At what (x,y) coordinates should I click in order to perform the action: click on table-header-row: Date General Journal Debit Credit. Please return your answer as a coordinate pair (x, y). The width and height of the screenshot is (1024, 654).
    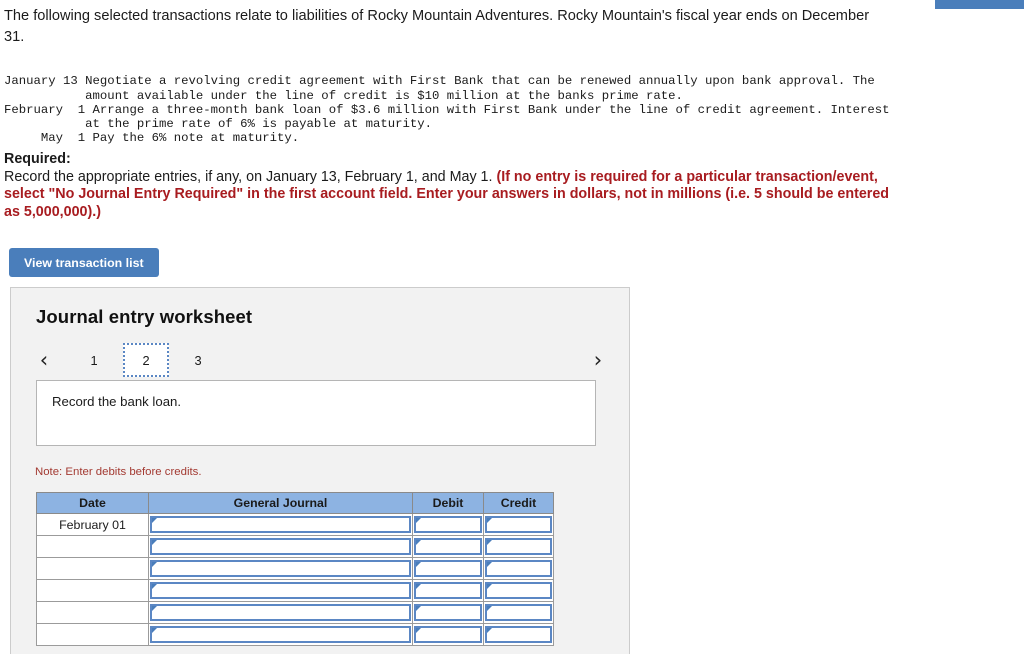
    Looking at the image, I should click on (295, 503).